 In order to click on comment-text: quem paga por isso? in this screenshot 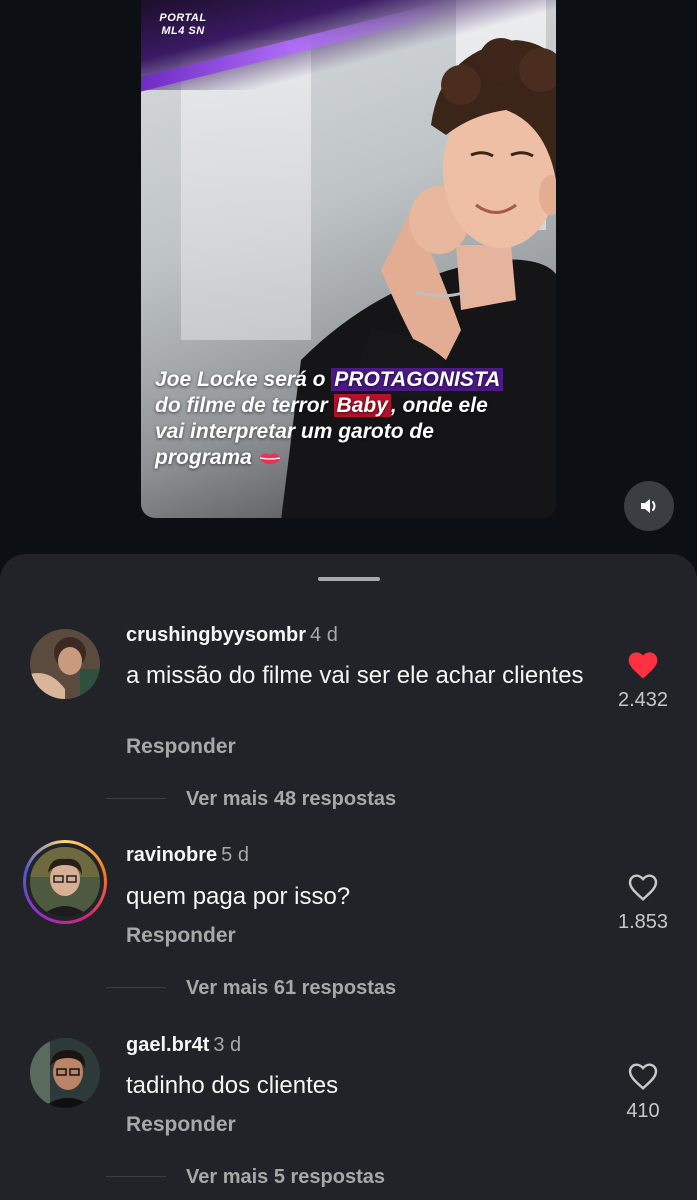, I will do `click(238, 896)`.